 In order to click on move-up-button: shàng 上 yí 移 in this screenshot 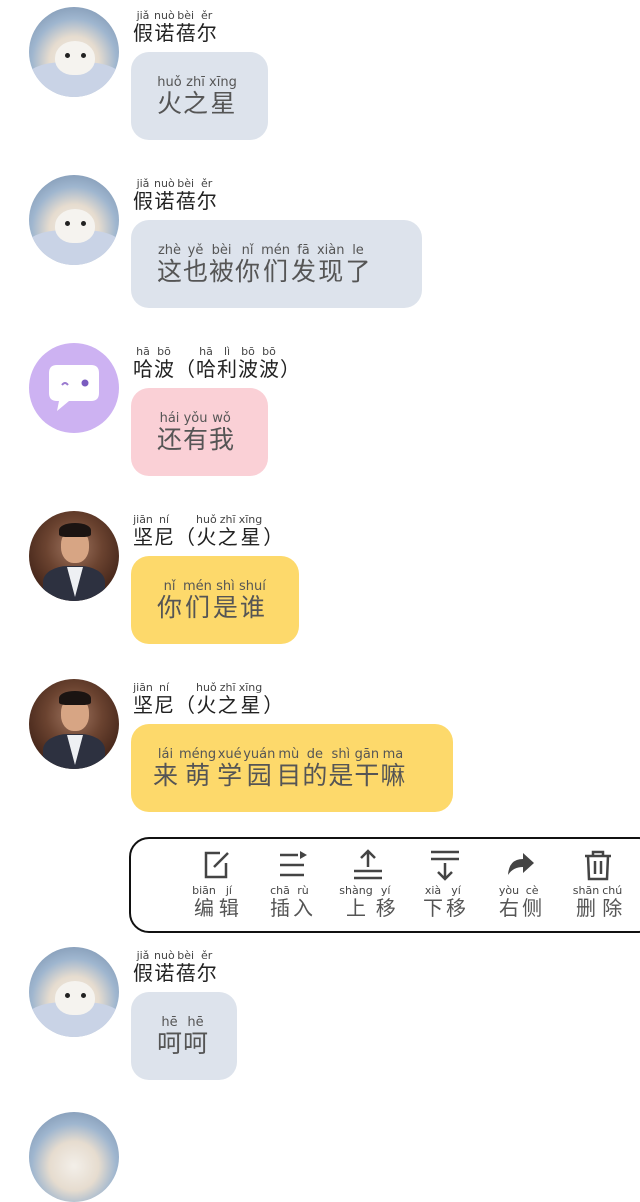, I will do `click(368, 887)`.